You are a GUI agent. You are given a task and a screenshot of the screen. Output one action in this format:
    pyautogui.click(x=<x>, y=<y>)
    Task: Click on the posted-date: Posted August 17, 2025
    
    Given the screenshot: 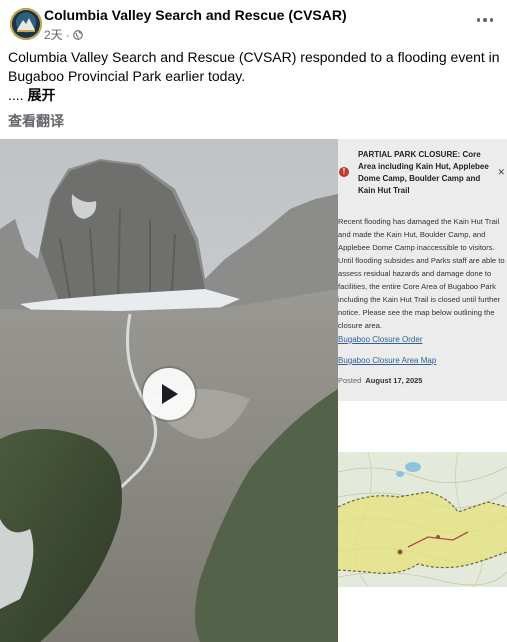 What is the action you would take?
    pyautogui.click(x=380, y=380)
    